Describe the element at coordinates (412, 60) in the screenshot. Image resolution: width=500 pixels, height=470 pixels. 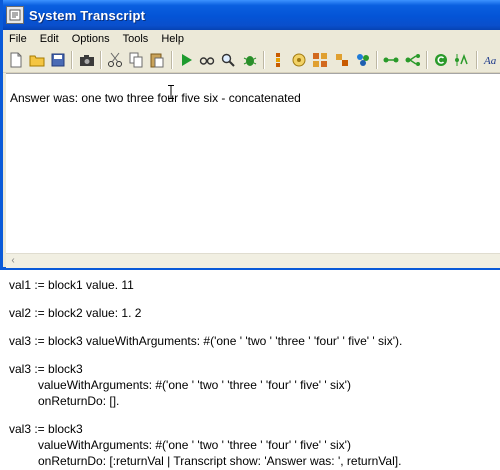
I see `implementors-icon` at that location.